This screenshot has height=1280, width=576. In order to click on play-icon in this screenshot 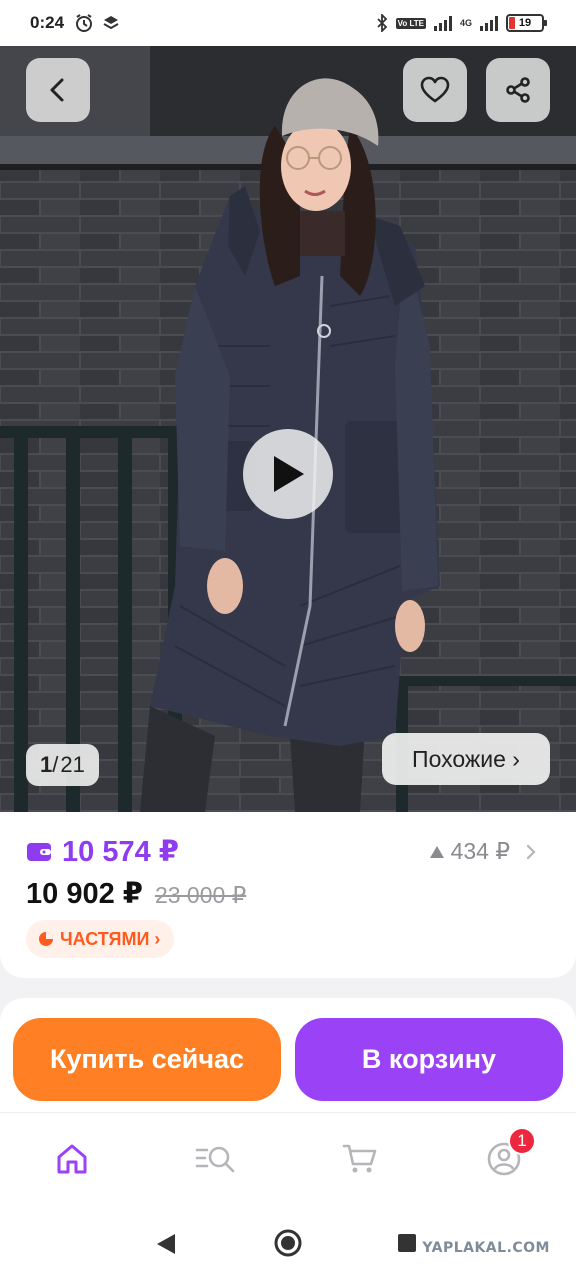, I will do `click(289, 474)`.